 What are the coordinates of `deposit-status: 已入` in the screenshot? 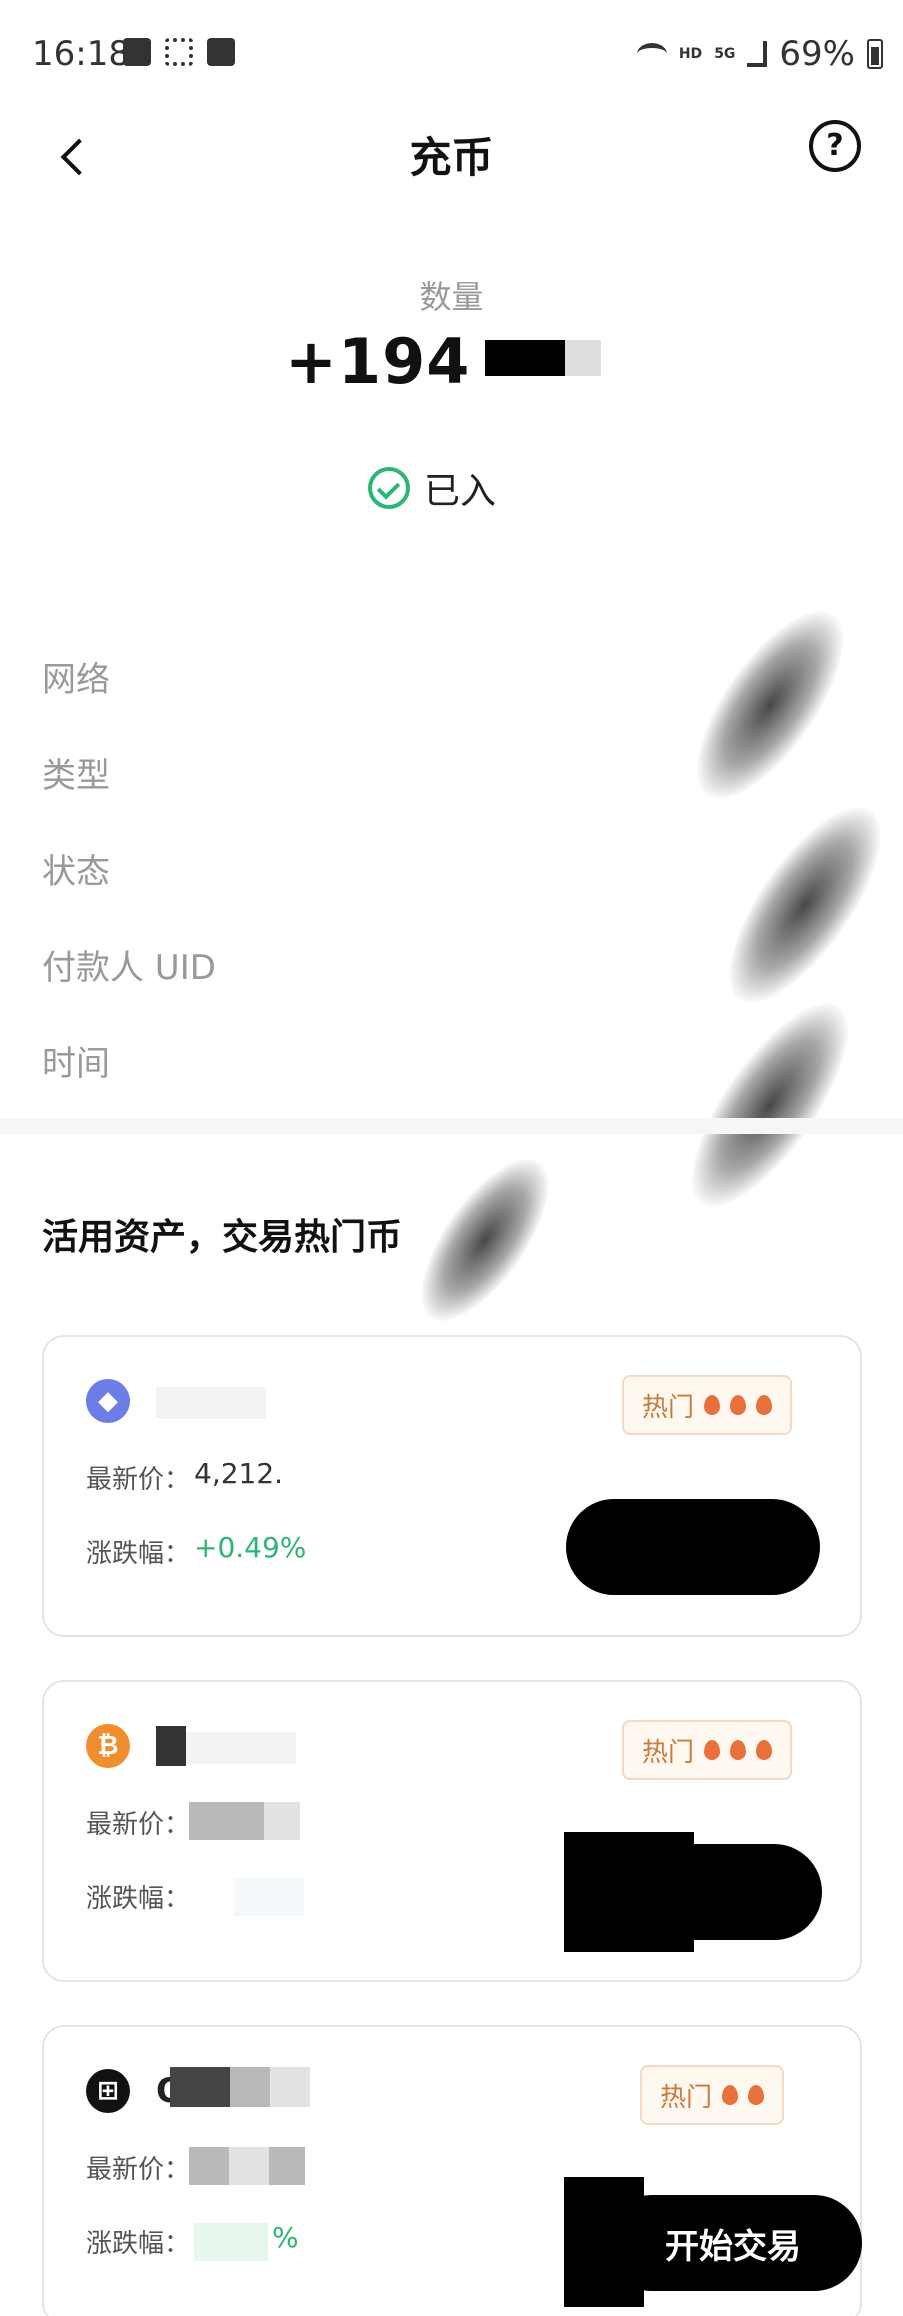 It's located at (432, 488).